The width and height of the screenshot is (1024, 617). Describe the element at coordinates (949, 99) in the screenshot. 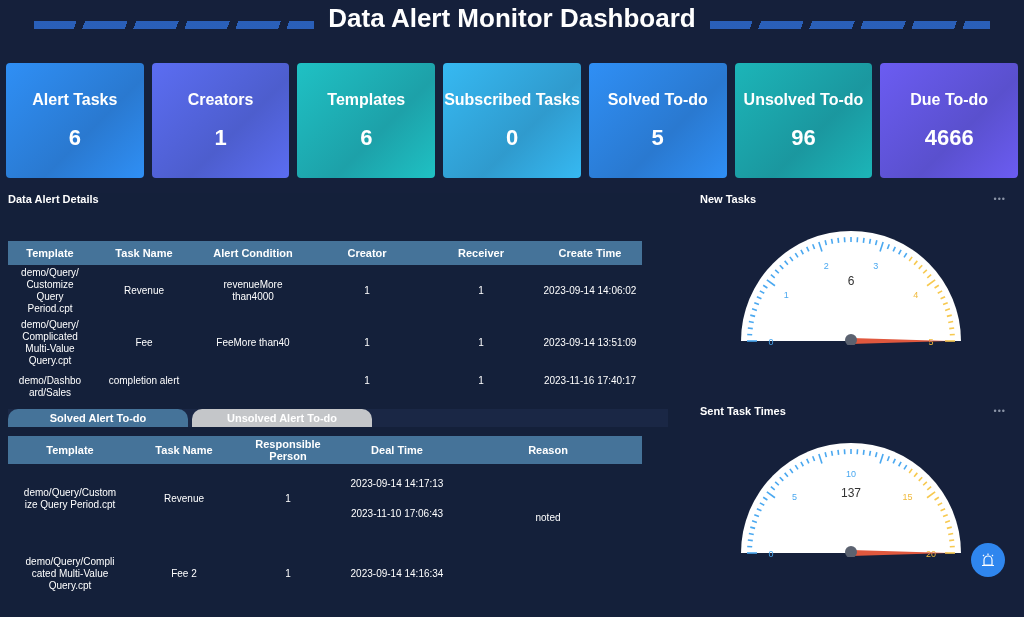

I see `stat-label: Due To-do` at that location.